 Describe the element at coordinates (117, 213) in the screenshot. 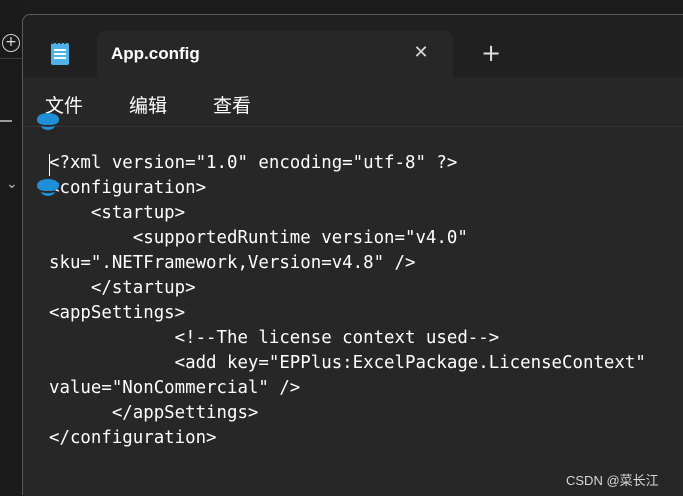

I see `code-line: <startup>` at that location.